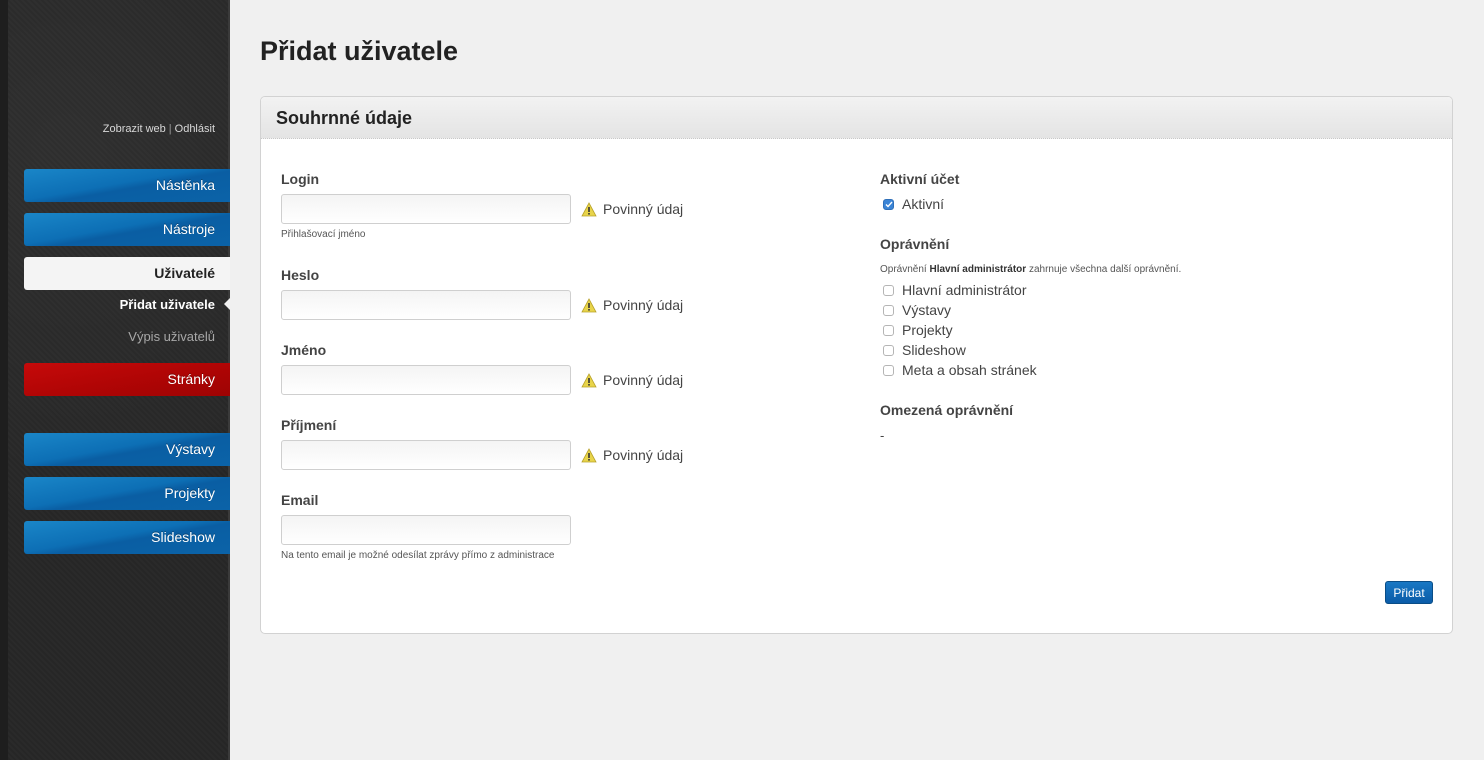 The image size is (1484, 760). What do you see at coordinates (1104, 269) in the screenshot?
I see `note-suffix: zahrnuje všechna další oprávnění.` at bounding box center [1104, 269].